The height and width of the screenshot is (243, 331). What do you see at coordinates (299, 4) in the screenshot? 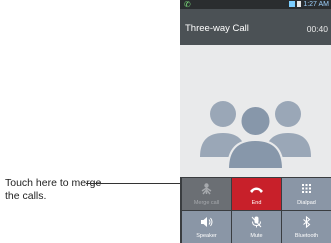
I see `battery-icon` at bounding box center [299, 4].